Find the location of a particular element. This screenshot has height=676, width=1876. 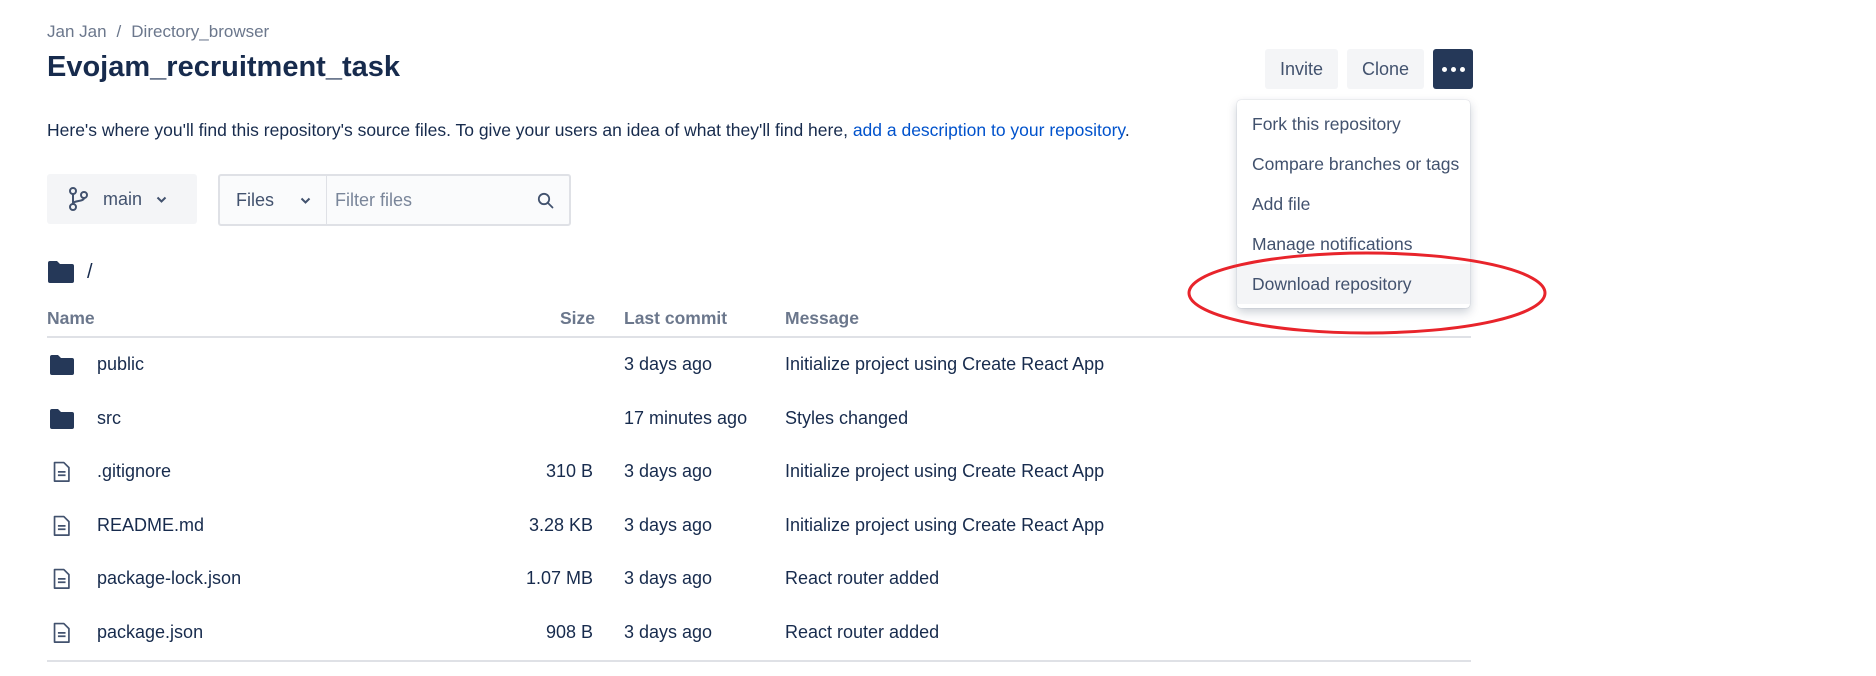

file-name-link: src is located at coordinates (109, 418).